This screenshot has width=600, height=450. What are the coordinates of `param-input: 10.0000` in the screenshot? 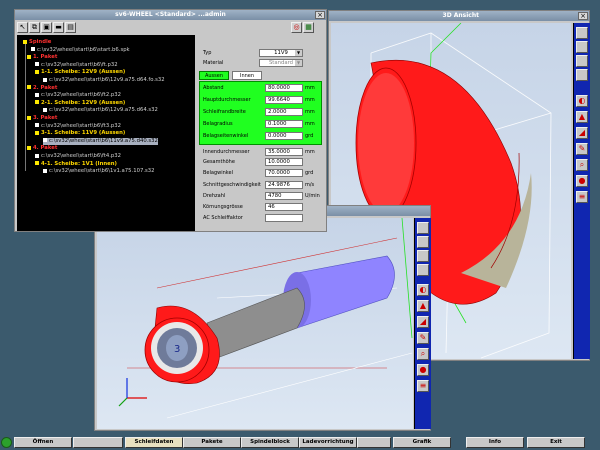 It's located at (284, 162).